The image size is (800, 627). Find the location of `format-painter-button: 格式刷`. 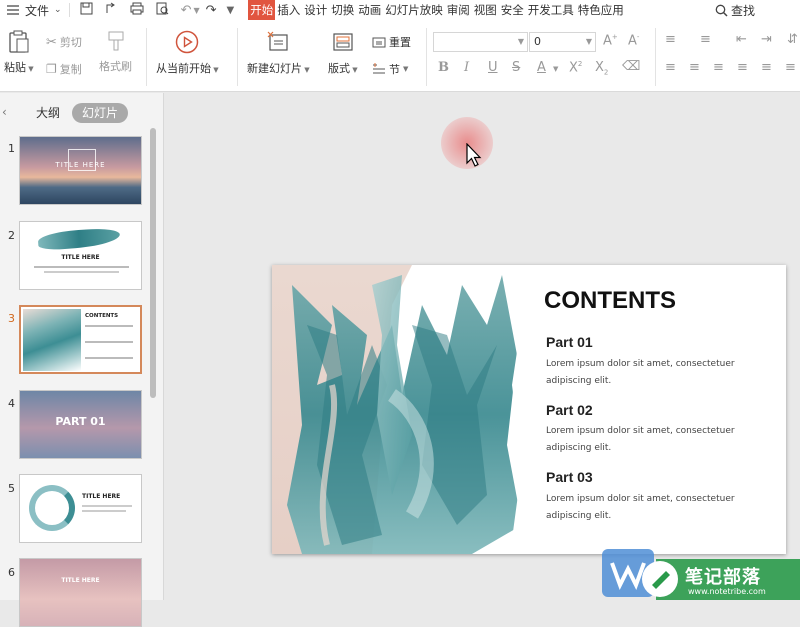

format-painter-button: 格式刷 is located at coordinates (115, 52).